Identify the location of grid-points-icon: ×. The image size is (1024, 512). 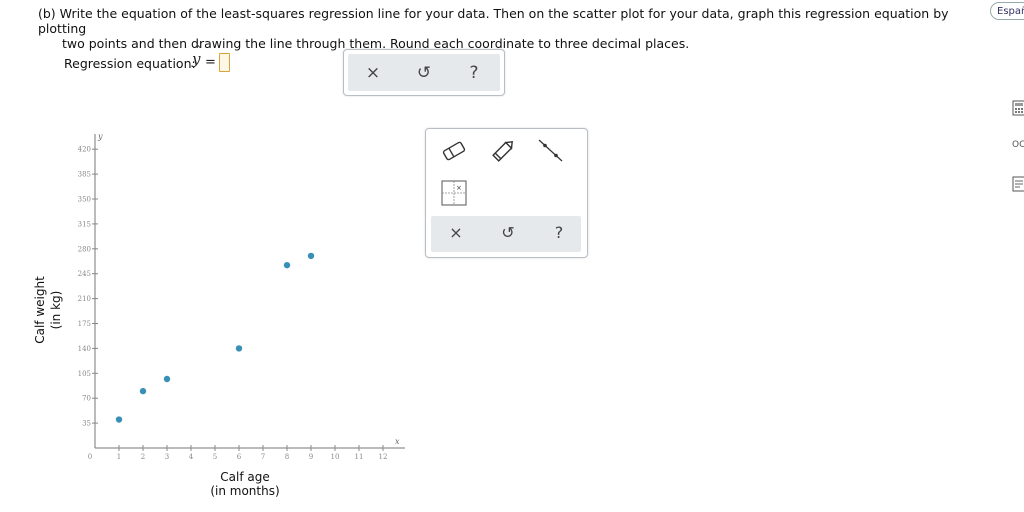
(454, 193).